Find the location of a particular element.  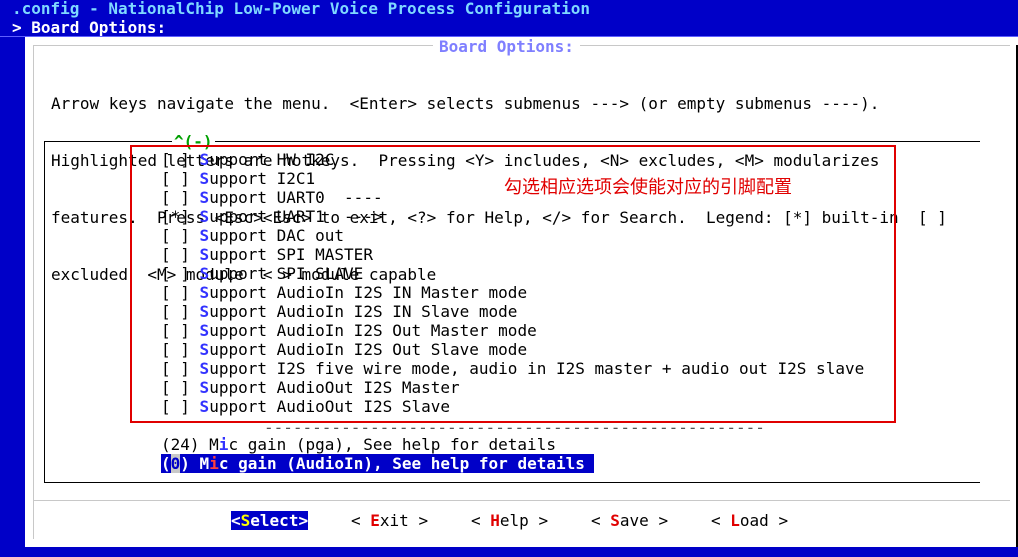

dialog-title: Board Options: is located at coordinates (506, 46).